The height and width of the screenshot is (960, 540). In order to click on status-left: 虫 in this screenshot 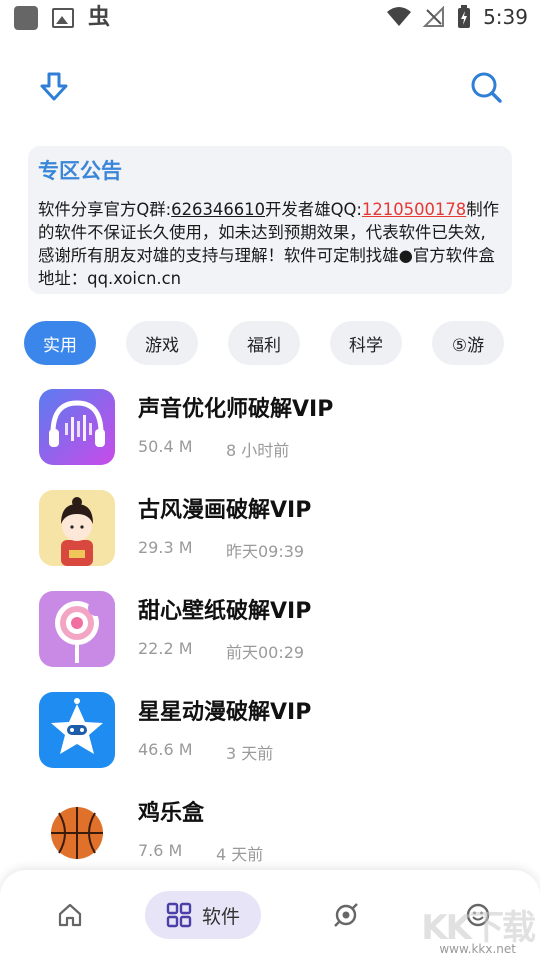, I will do `click(62, 18)`.